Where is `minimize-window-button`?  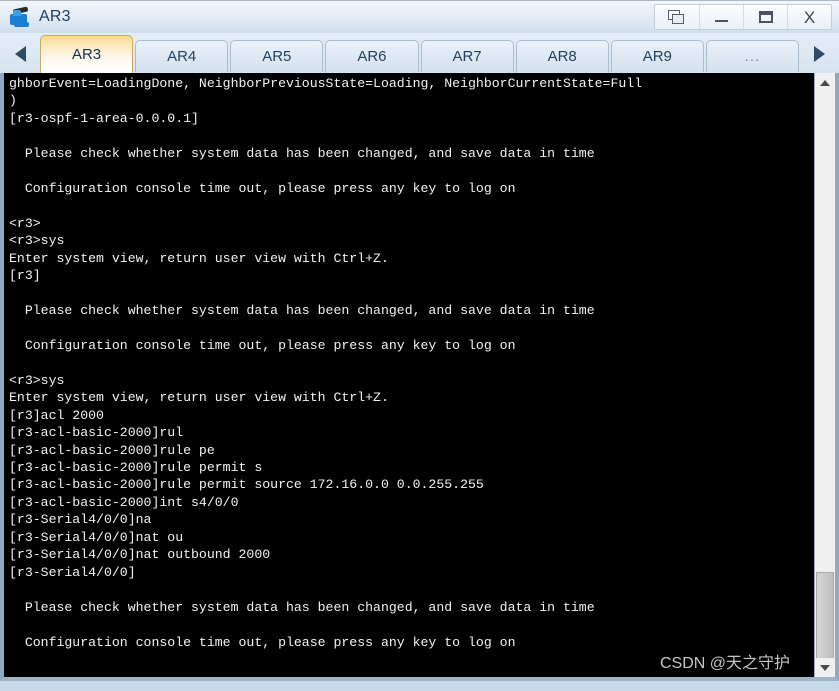 minimize-window-button is located at coordinates (721, 17).